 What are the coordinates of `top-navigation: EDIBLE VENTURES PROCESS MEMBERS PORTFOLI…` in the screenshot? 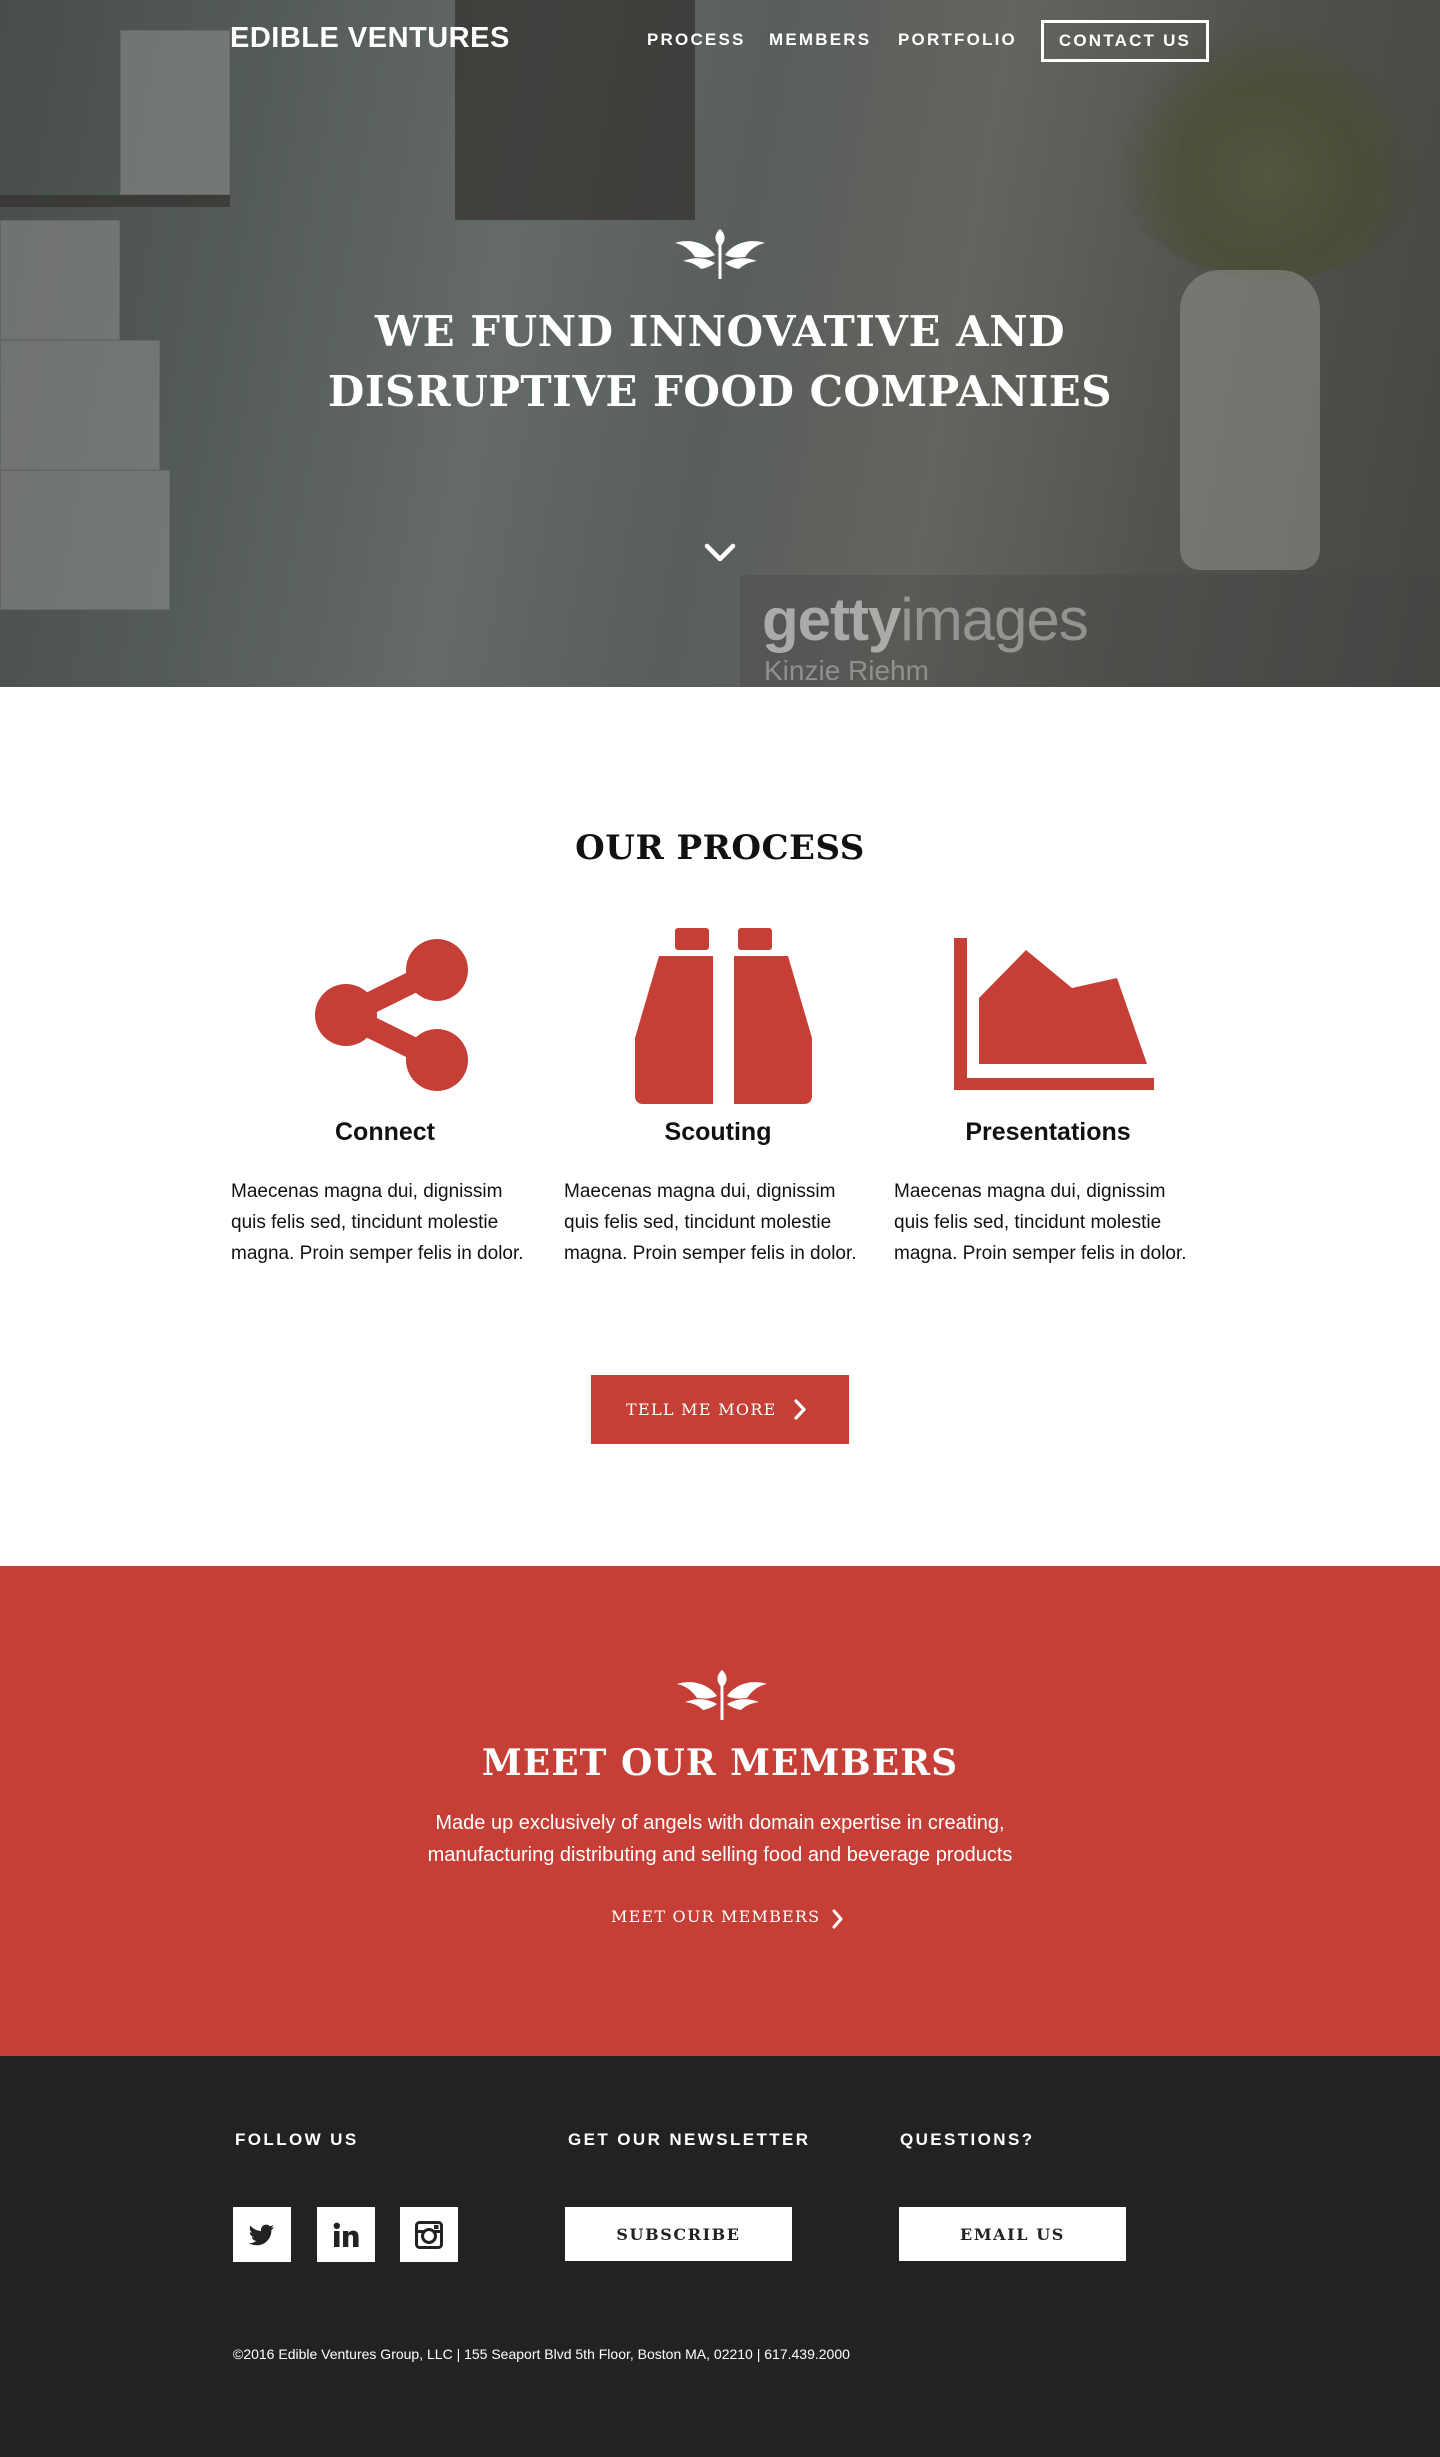 It's located at (720, 40).